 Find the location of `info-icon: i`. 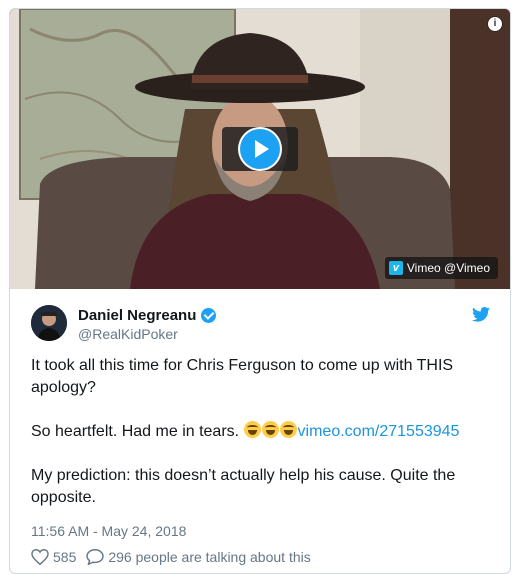

info-icon: i is located at coordinates (495, 24).